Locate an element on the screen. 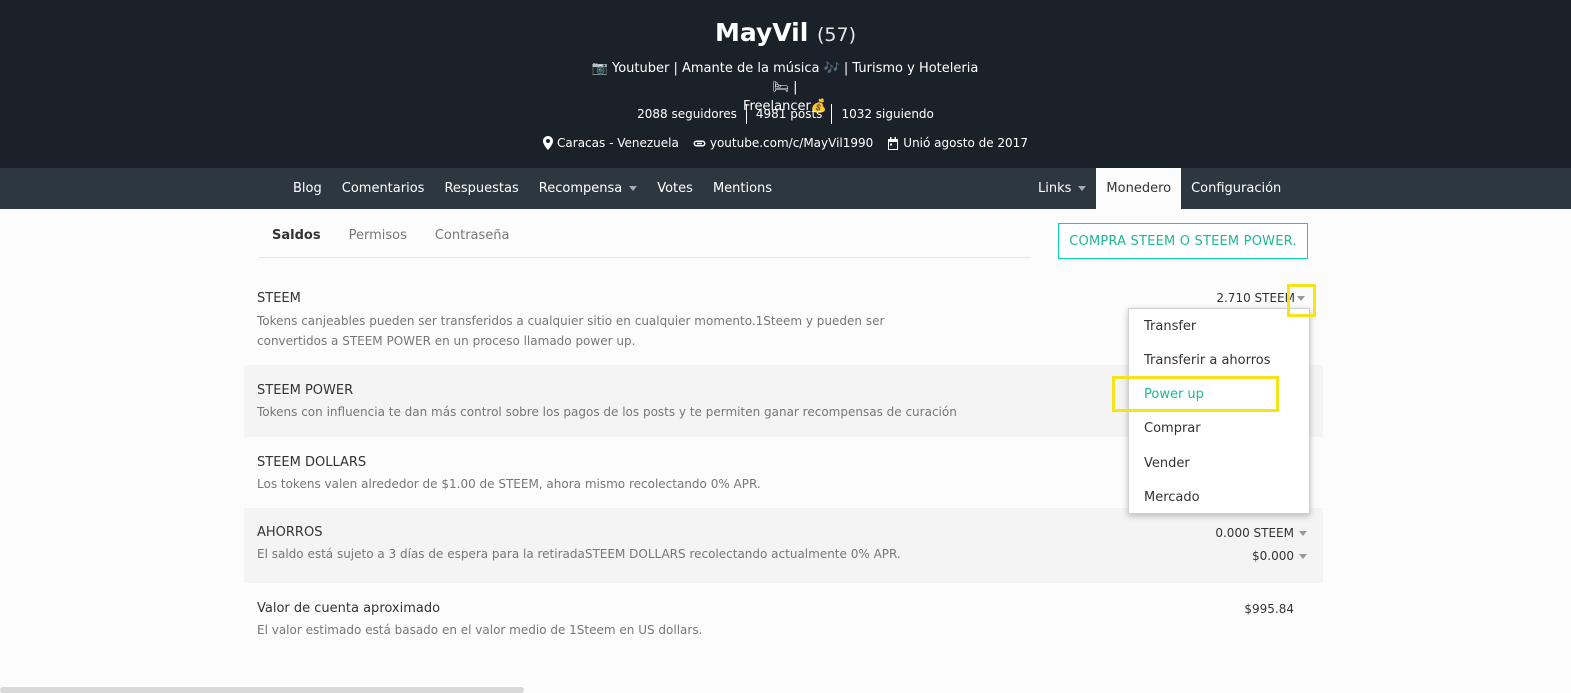 The height and width of the screenshot is (693, 1571). menu-item-power-up: Power up is located at coordinates (1174, 394).